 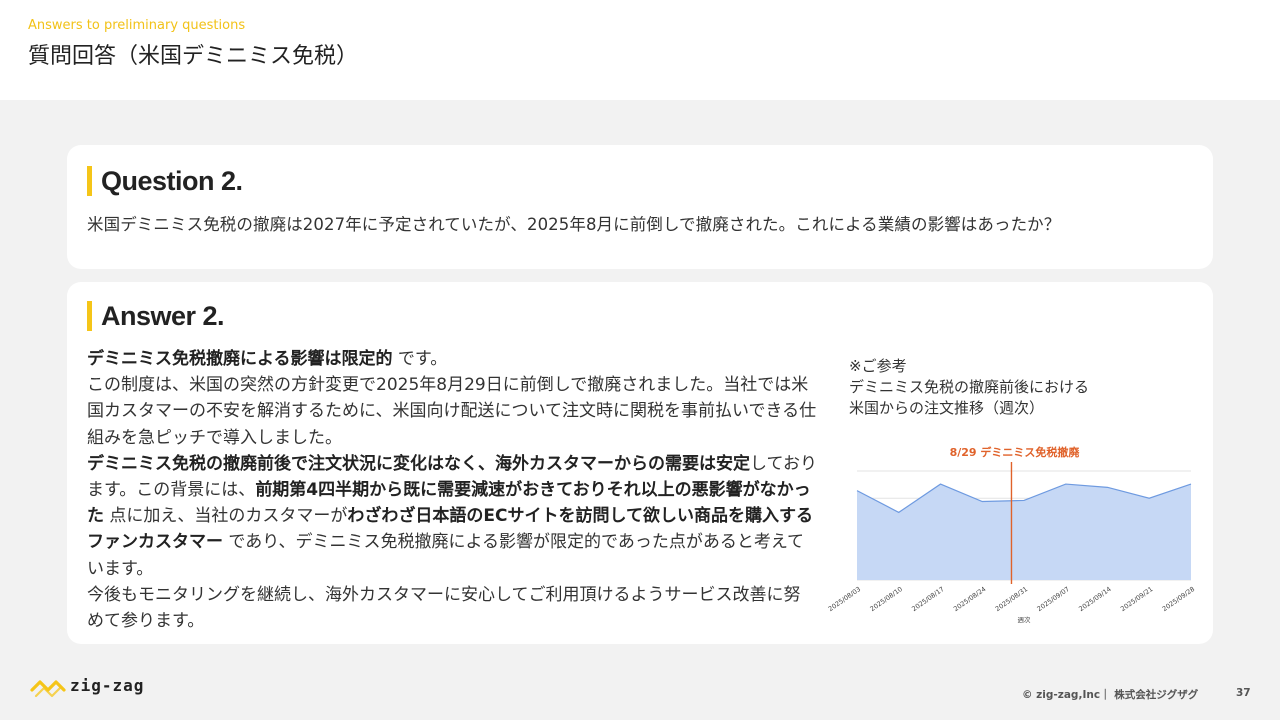 I want to click on x-tick-label: 2025/08/24, so click(x=969, y=599).